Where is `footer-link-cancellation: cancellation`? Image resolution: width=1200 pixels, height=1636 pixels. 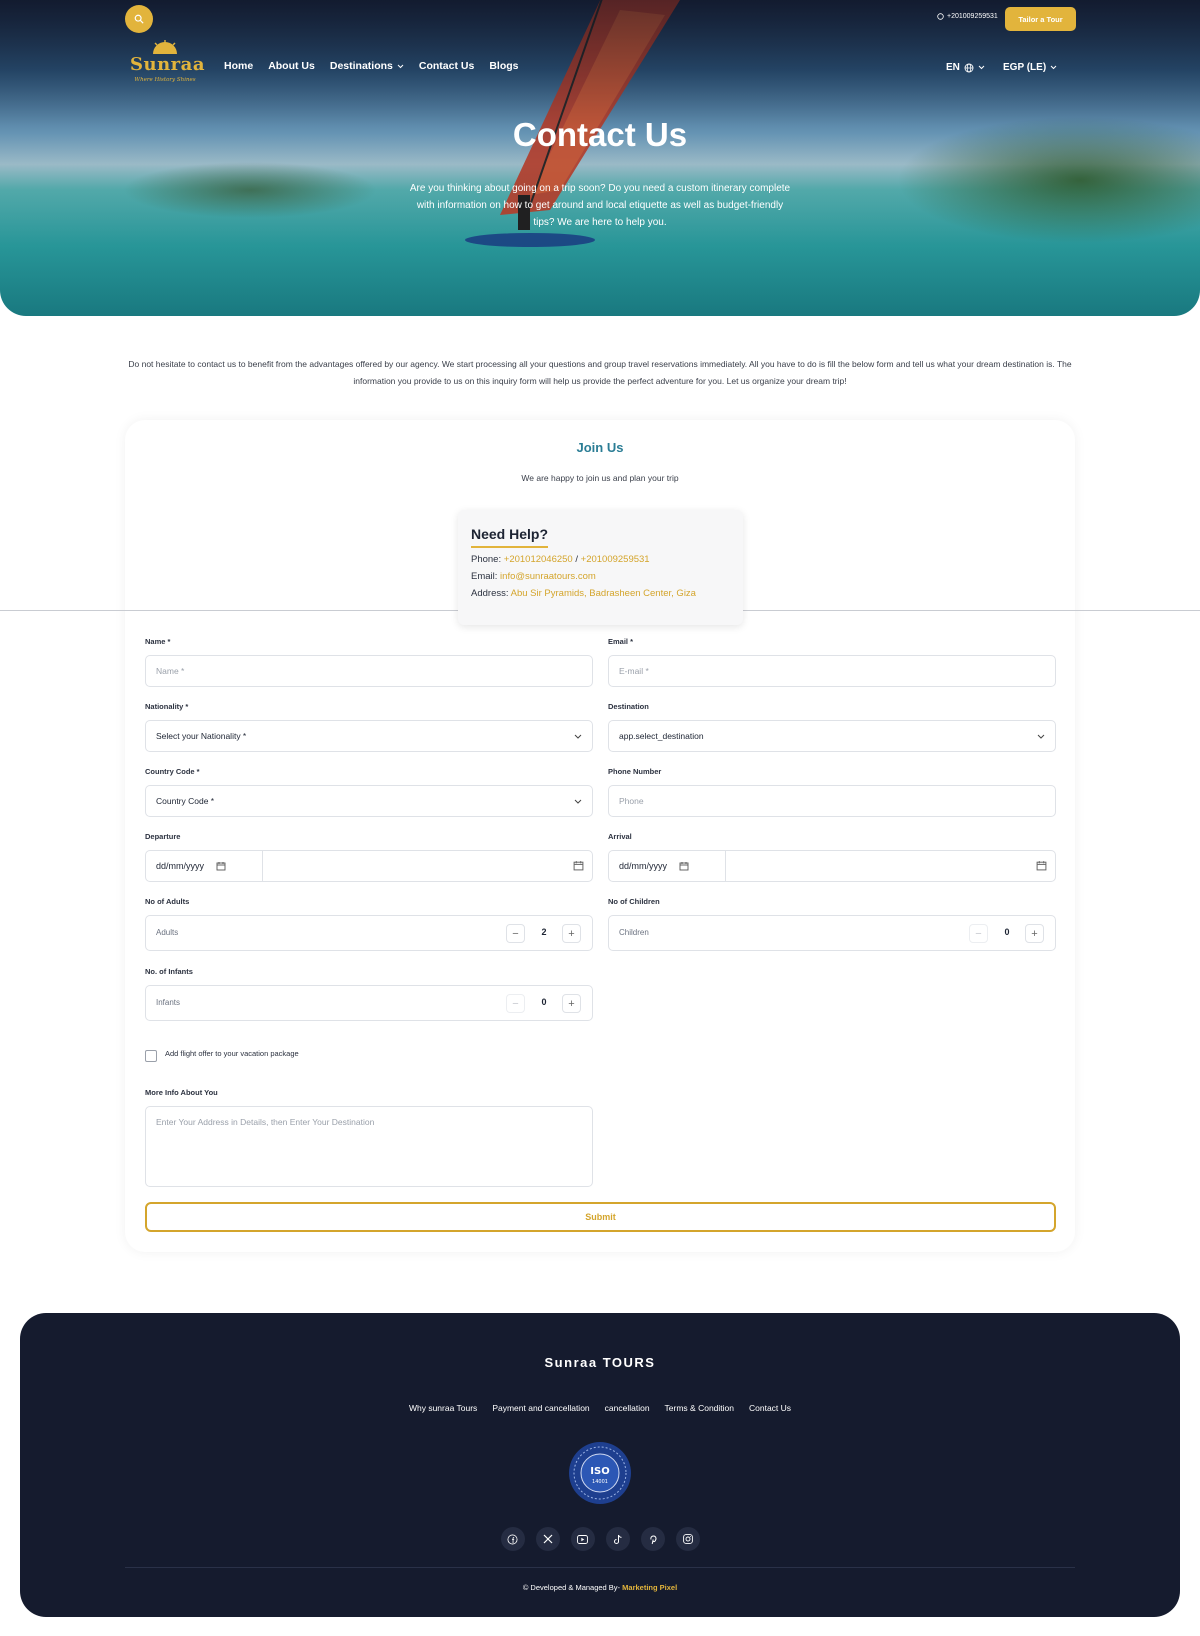 footer-link-cancellation: cancellation is located at coordinates (627, 1408).